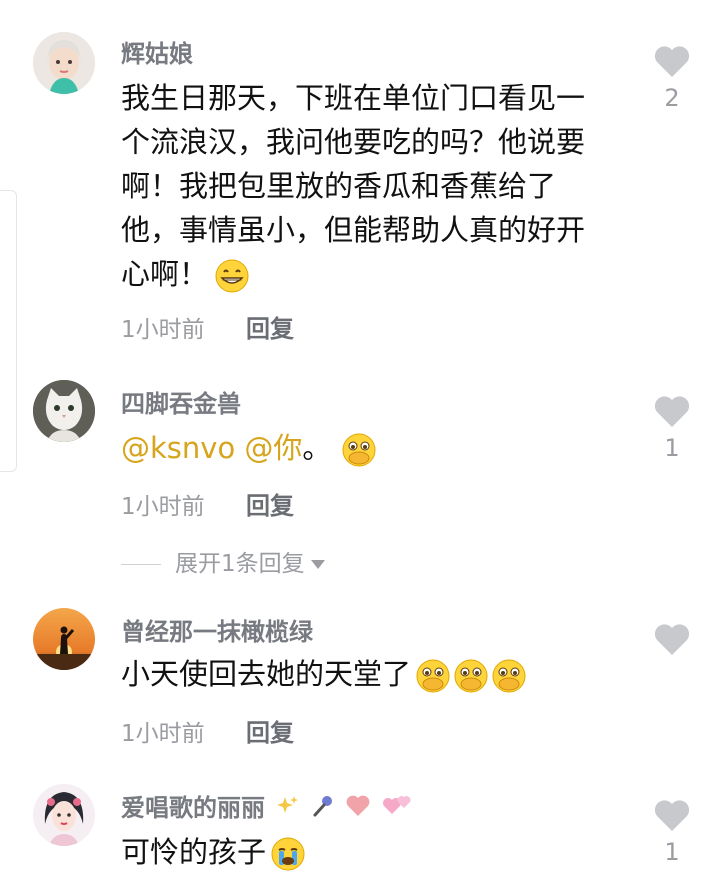 This screenshot has height=883, width=720. I want to click on sparkles-icon, so click(288, 809).